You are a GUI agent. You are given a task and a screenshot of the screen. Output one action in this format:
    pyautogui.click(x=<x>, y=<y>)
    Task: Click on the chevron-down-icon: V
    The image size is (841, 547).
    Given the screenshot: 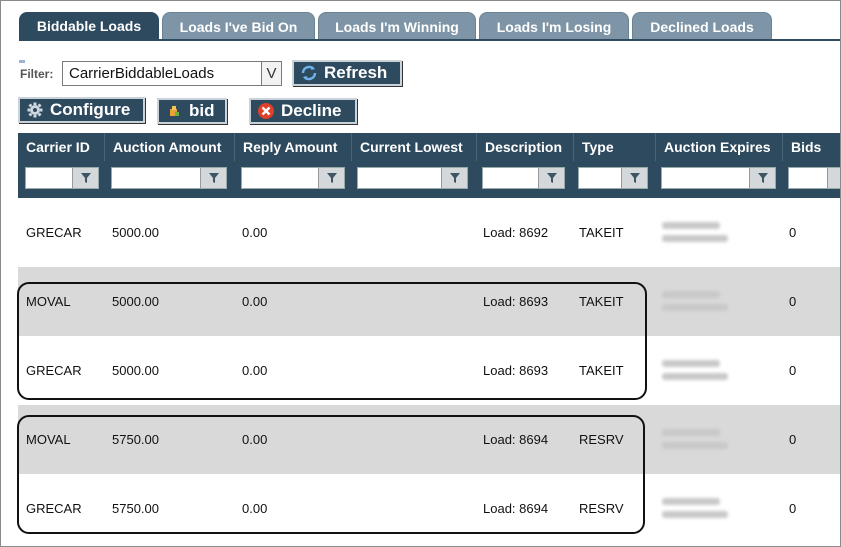 What is the action you would take?
    pyautogui.click(x=271, y=73)
    